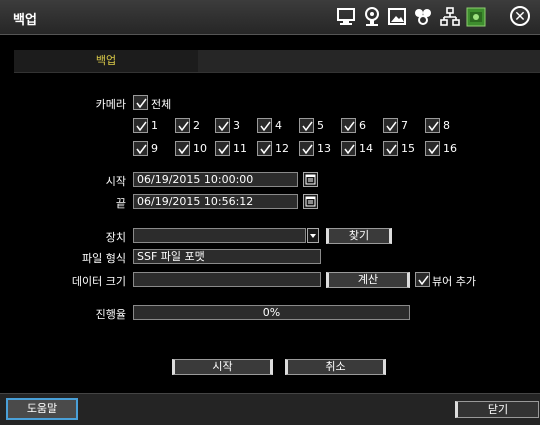 The image size is (540, 425). I want to click on camera-channel-label: 6, so click(362, 125).